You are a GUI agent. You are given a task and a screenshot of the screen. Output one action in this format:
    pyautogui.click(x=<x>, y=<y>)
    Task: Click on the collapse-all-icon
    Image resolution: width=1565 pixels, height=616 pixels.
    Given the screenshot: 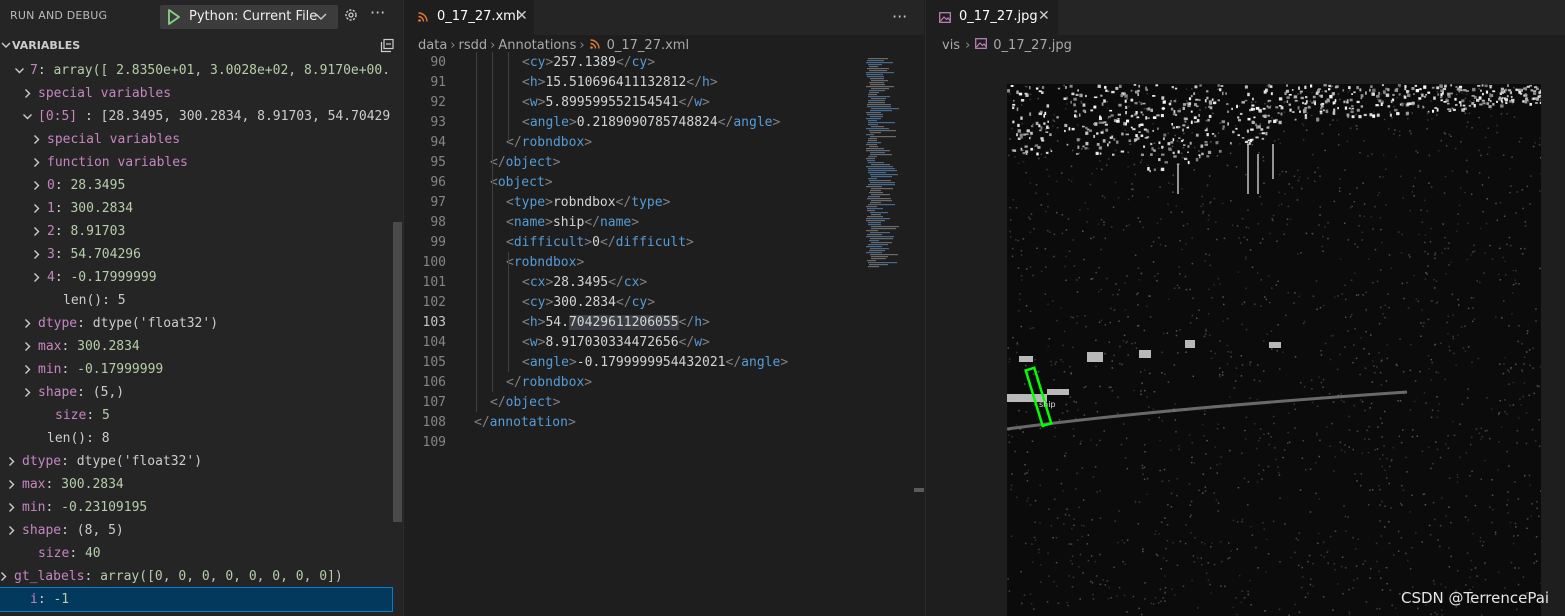 What is the action you would take?
    pyautogui.click(x=387, y=45)
    